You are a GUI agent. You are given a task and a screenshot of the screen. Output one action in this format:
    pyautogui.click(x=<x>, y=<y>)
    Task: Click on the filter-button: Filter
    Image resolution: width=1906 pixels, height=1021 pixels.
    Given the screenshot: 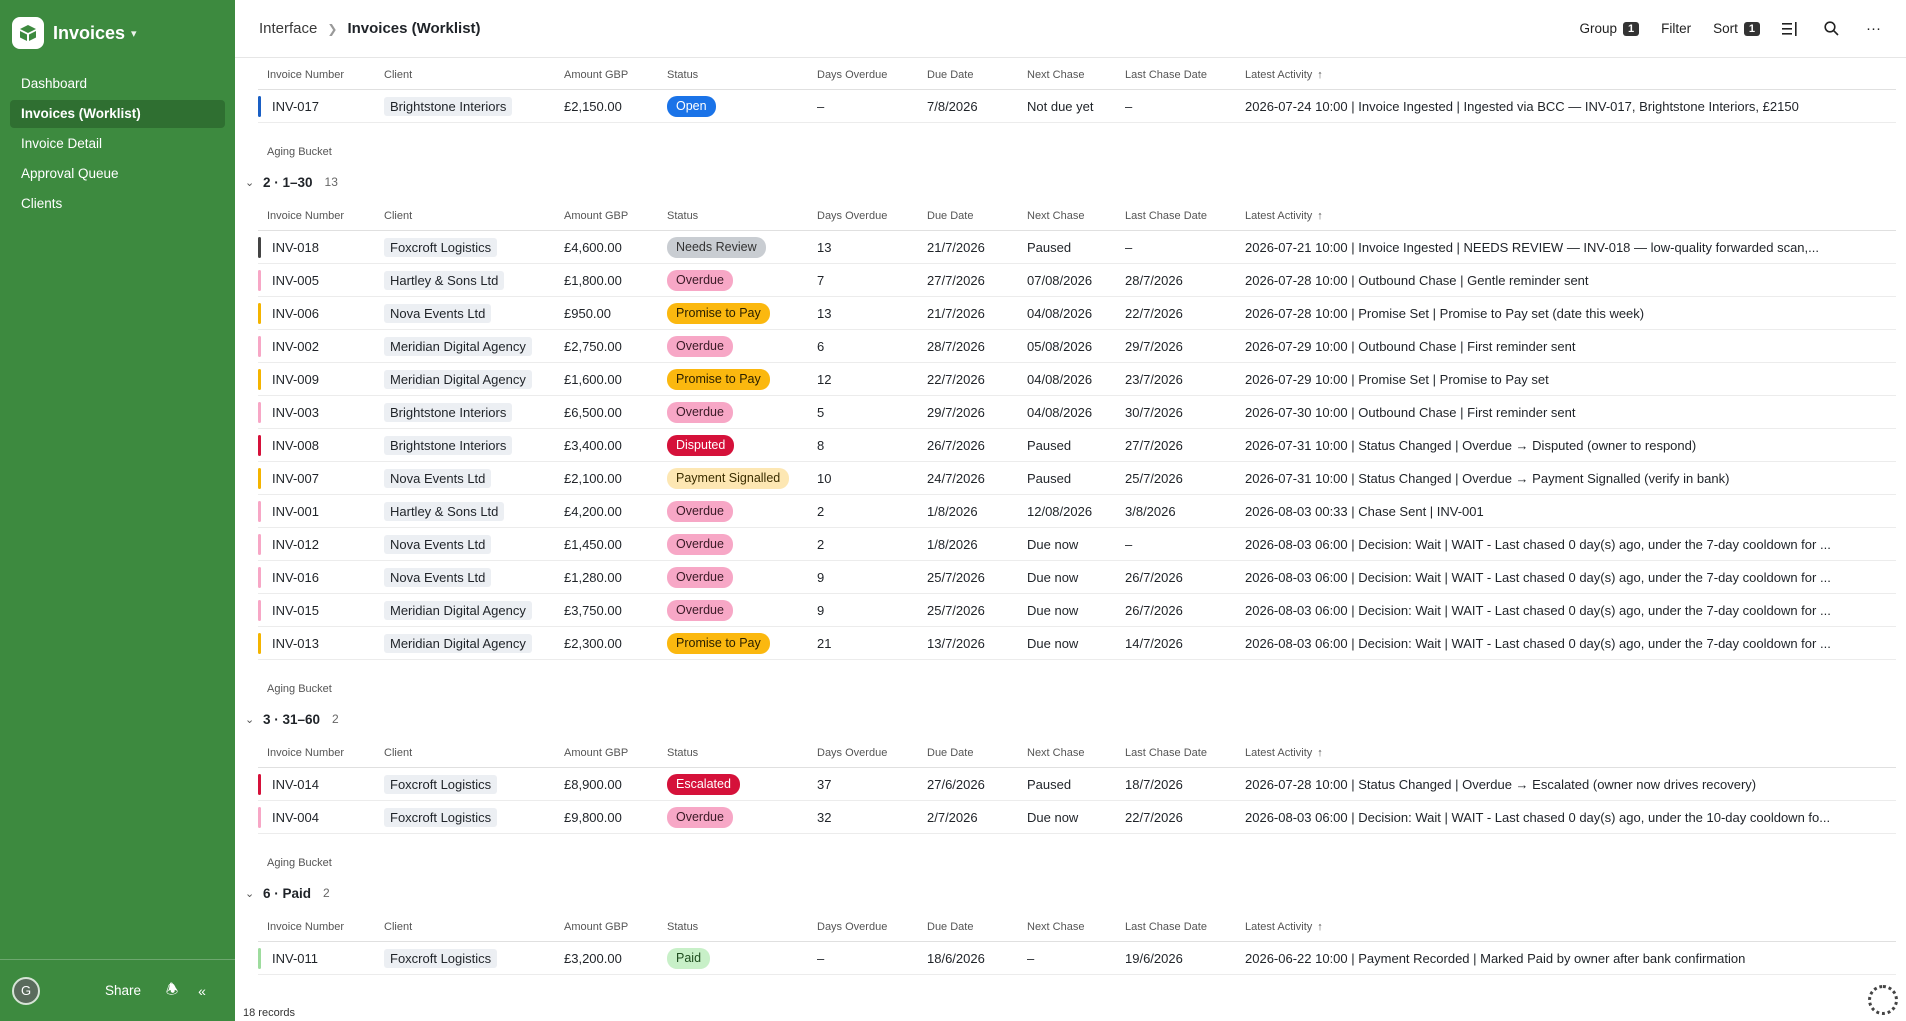 What is the action you would take?
    pyautogui.click(x=1676, y=28)
    